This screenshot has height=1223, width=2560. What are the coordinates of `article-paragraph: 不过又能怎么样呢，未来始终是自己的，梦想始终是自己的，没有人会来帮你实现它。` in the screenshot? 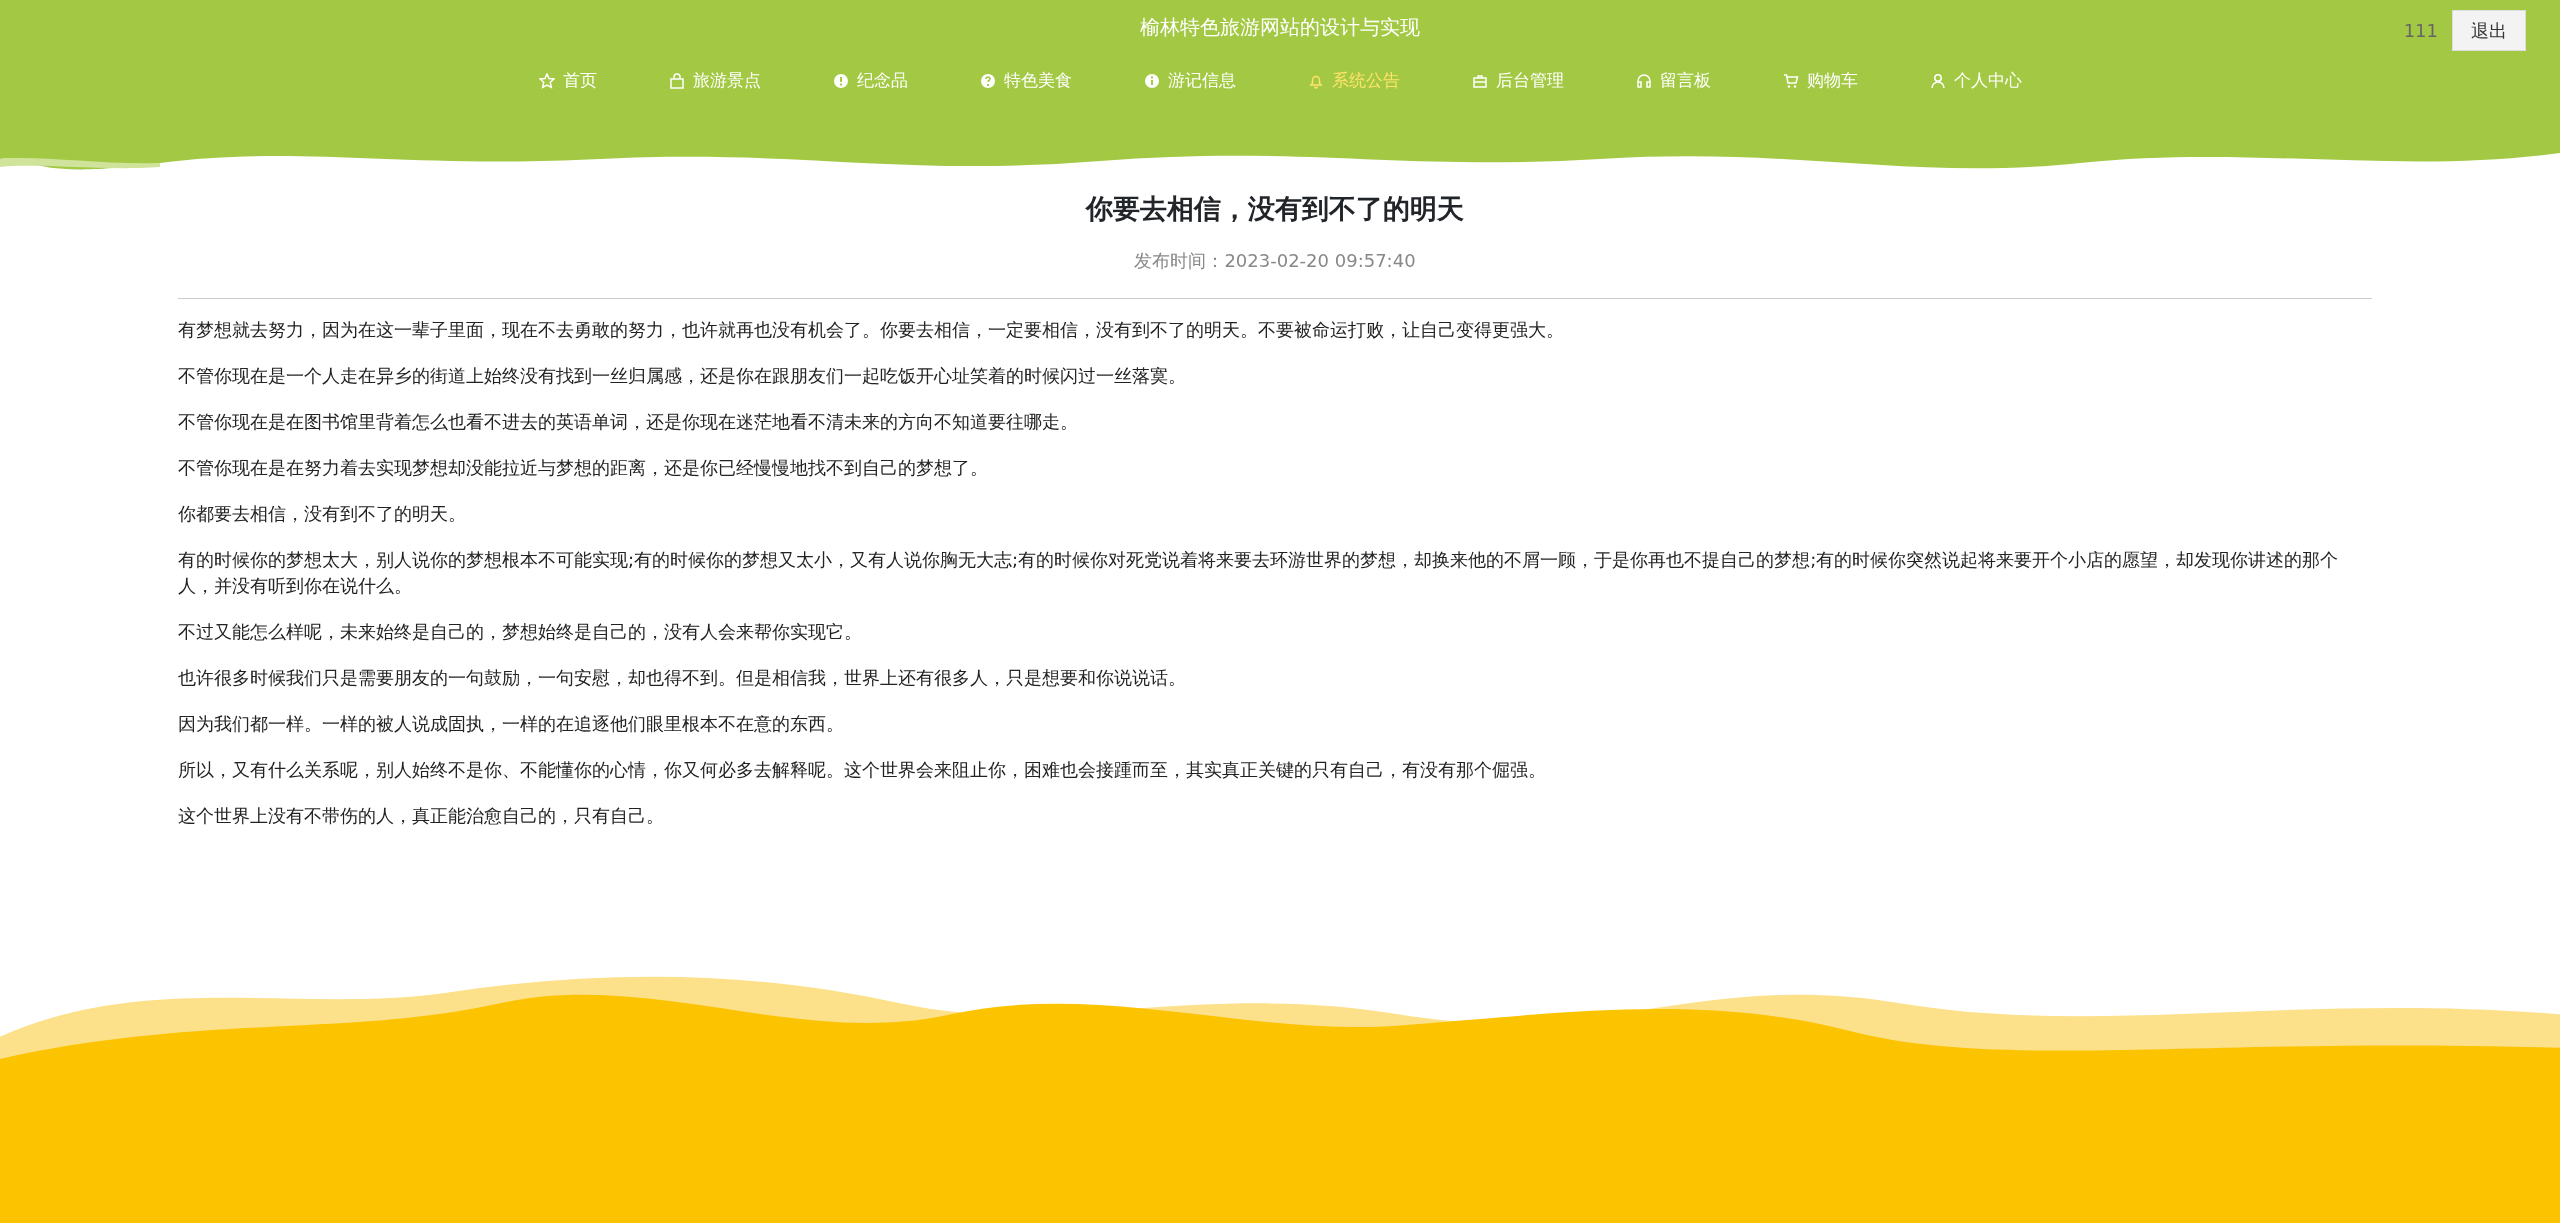 It's located at (520, 632).